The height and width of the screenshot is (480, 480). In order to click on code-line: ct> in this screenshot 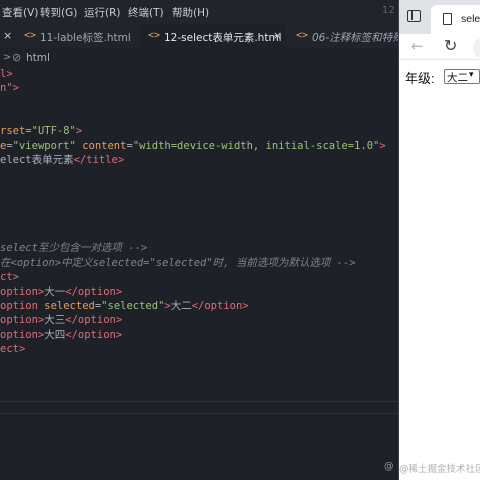, I will do `click(9, 277)`.